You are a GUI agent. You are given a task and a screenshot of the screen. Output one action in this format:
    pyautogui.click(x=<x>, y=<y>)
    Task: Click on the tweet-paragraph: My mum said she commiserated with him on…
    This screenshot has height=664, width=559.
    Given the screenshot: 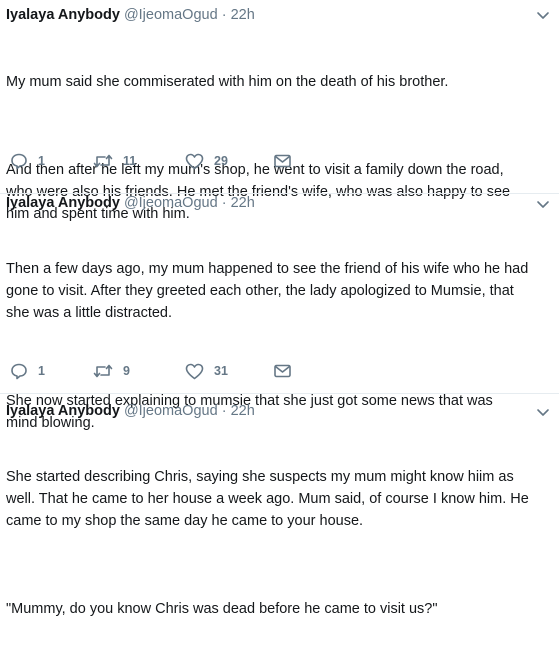 What is the action you would take?
    pyautogui.click(x=227, y=82)
    